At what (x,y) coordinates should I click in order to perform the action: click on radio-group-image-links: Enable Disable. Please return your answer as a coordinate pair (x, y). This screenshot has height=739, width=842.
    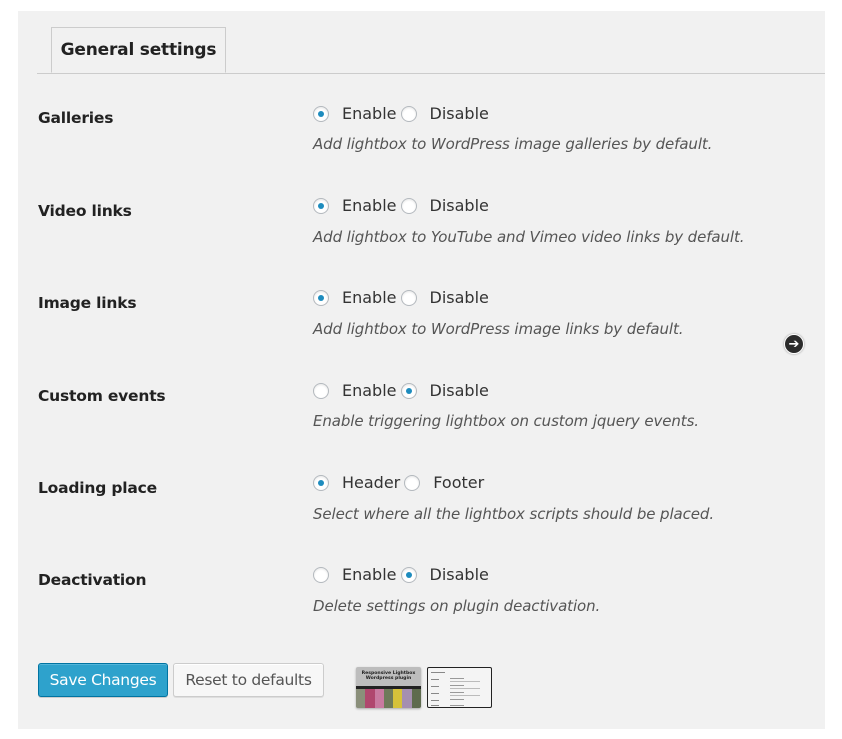
    Looking at the image, I should click on (403, 297).